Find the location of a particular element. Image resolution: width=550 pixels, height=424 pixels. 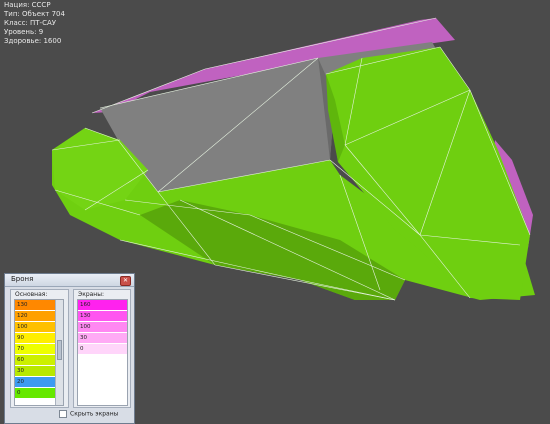

base-armor-label: Основная: is located at coordinates (31, 294).